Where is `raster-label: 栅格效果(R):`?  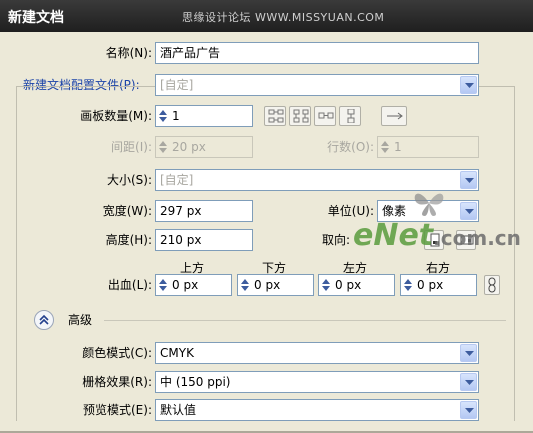 raster-label: 栅格效果(R): is located at coordinates (117, 382).